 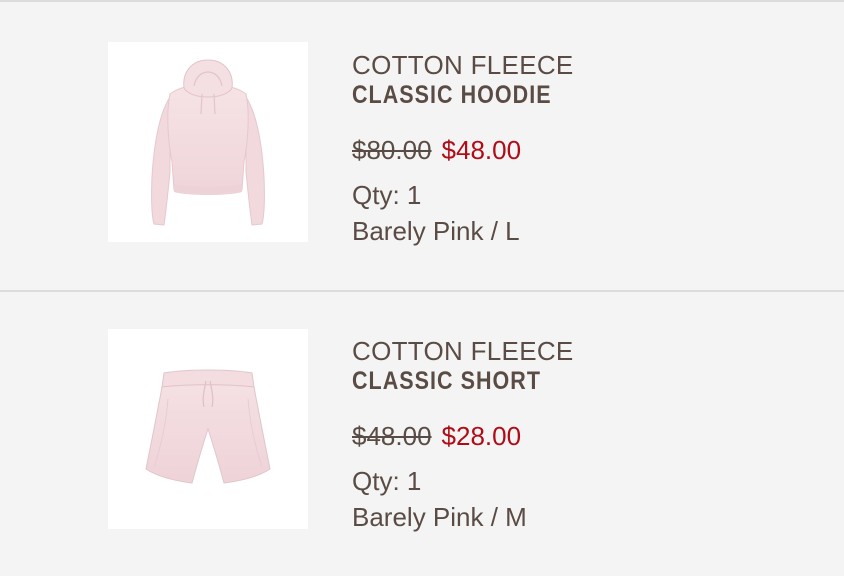 I want to click on variant-label: Barely Pink / M, so click(x=439, y=517).